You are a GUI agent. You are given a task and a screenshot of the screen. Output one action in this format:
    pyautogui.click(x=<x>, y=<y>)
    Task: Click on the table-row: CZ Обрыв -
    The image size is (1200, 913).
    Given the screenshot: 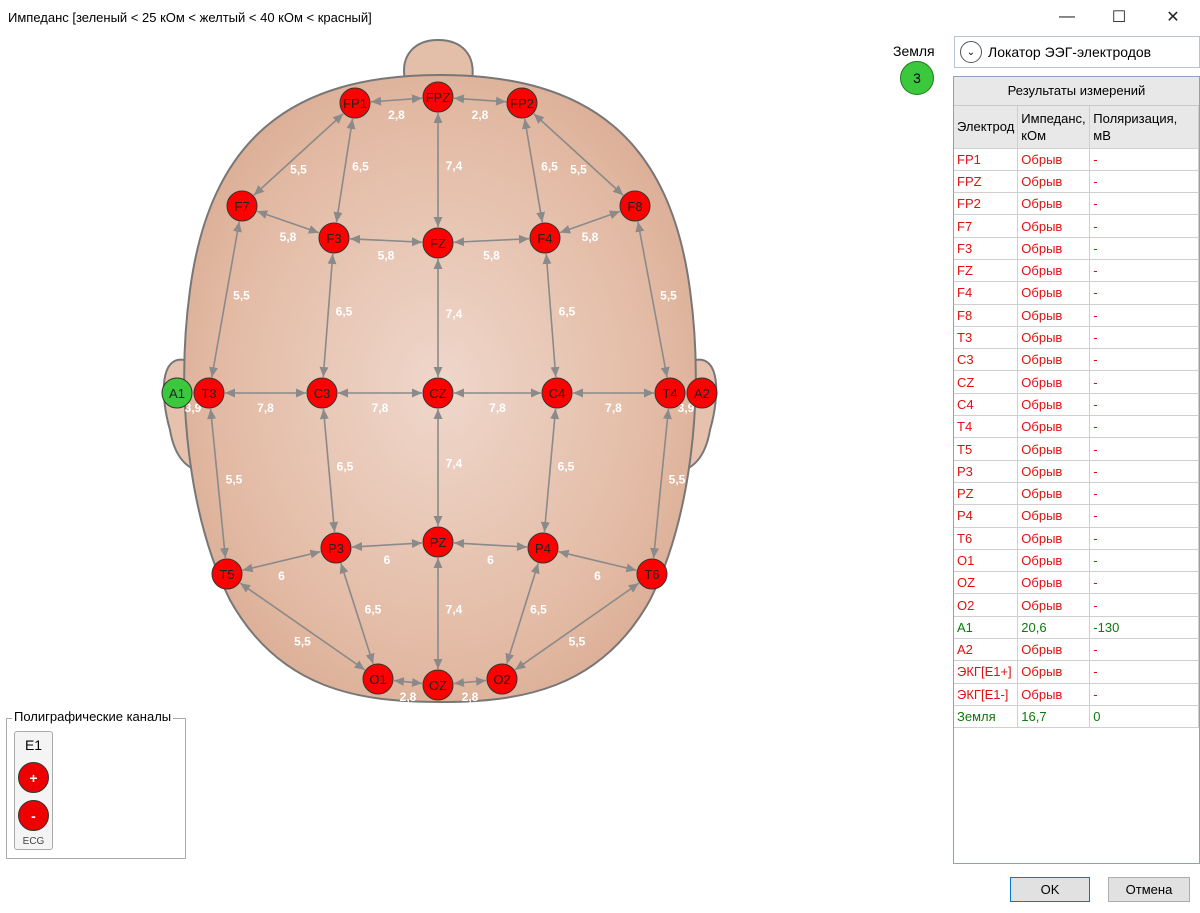 What is the action you would take?
    pyautogui.click(x=1076, y=382)
    